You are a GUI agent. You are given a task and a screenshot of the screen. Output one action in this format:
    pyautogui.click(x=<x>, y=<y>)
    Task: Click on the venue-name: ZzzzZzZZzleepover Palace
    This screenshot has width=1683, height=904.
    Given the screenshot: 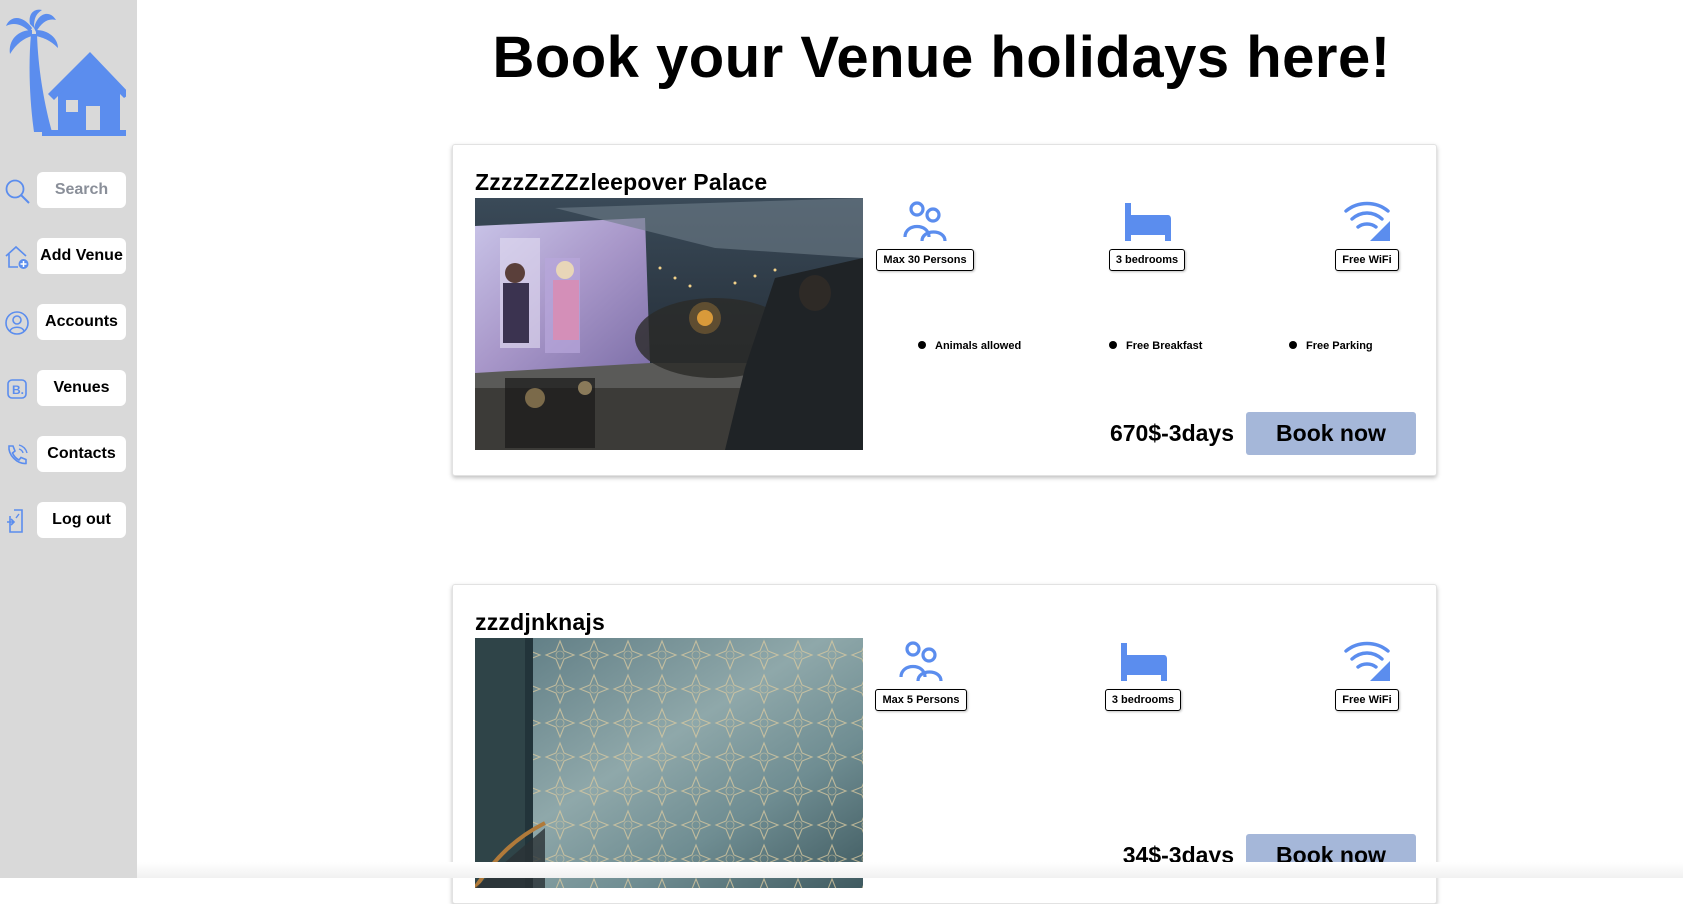 What is the action you would take?
    pyautogui.click(x=621, y=182)
    